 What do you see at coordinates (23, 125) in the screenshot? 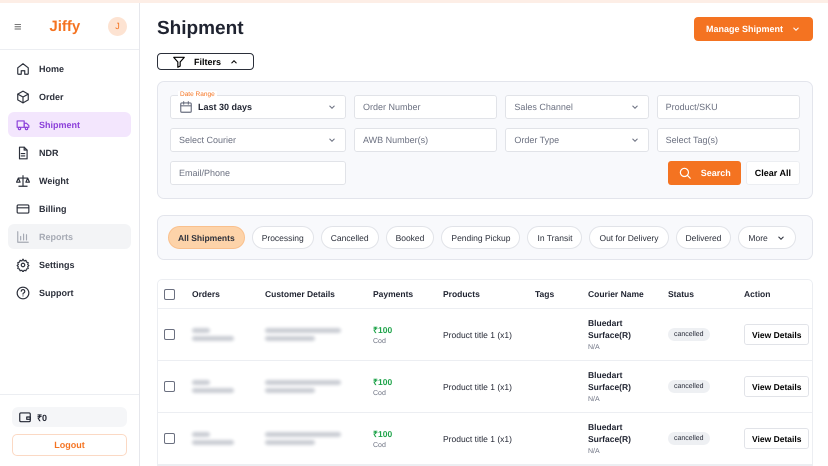
I see `truck-icon` at bounding box center [23, 125].